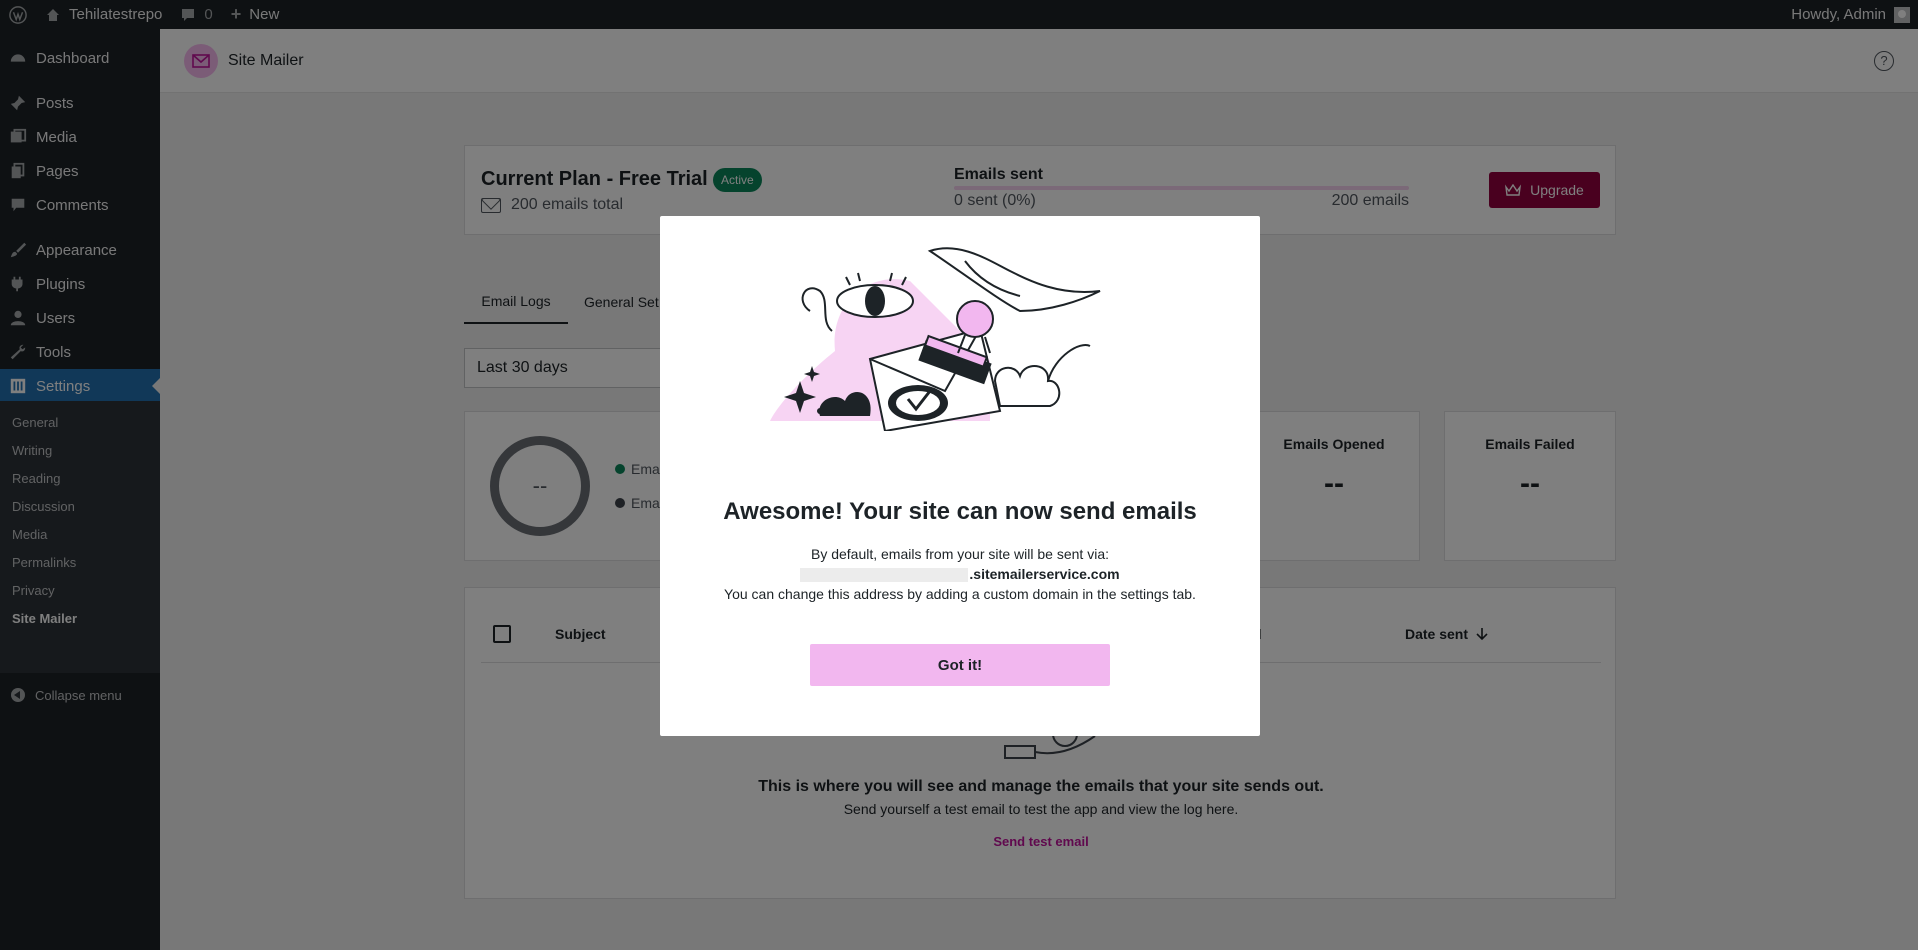 The height and width of the screenshot is (950, 1918). I want to click on sender-domain: .sitemailerservice.com, so click(1044, 574).